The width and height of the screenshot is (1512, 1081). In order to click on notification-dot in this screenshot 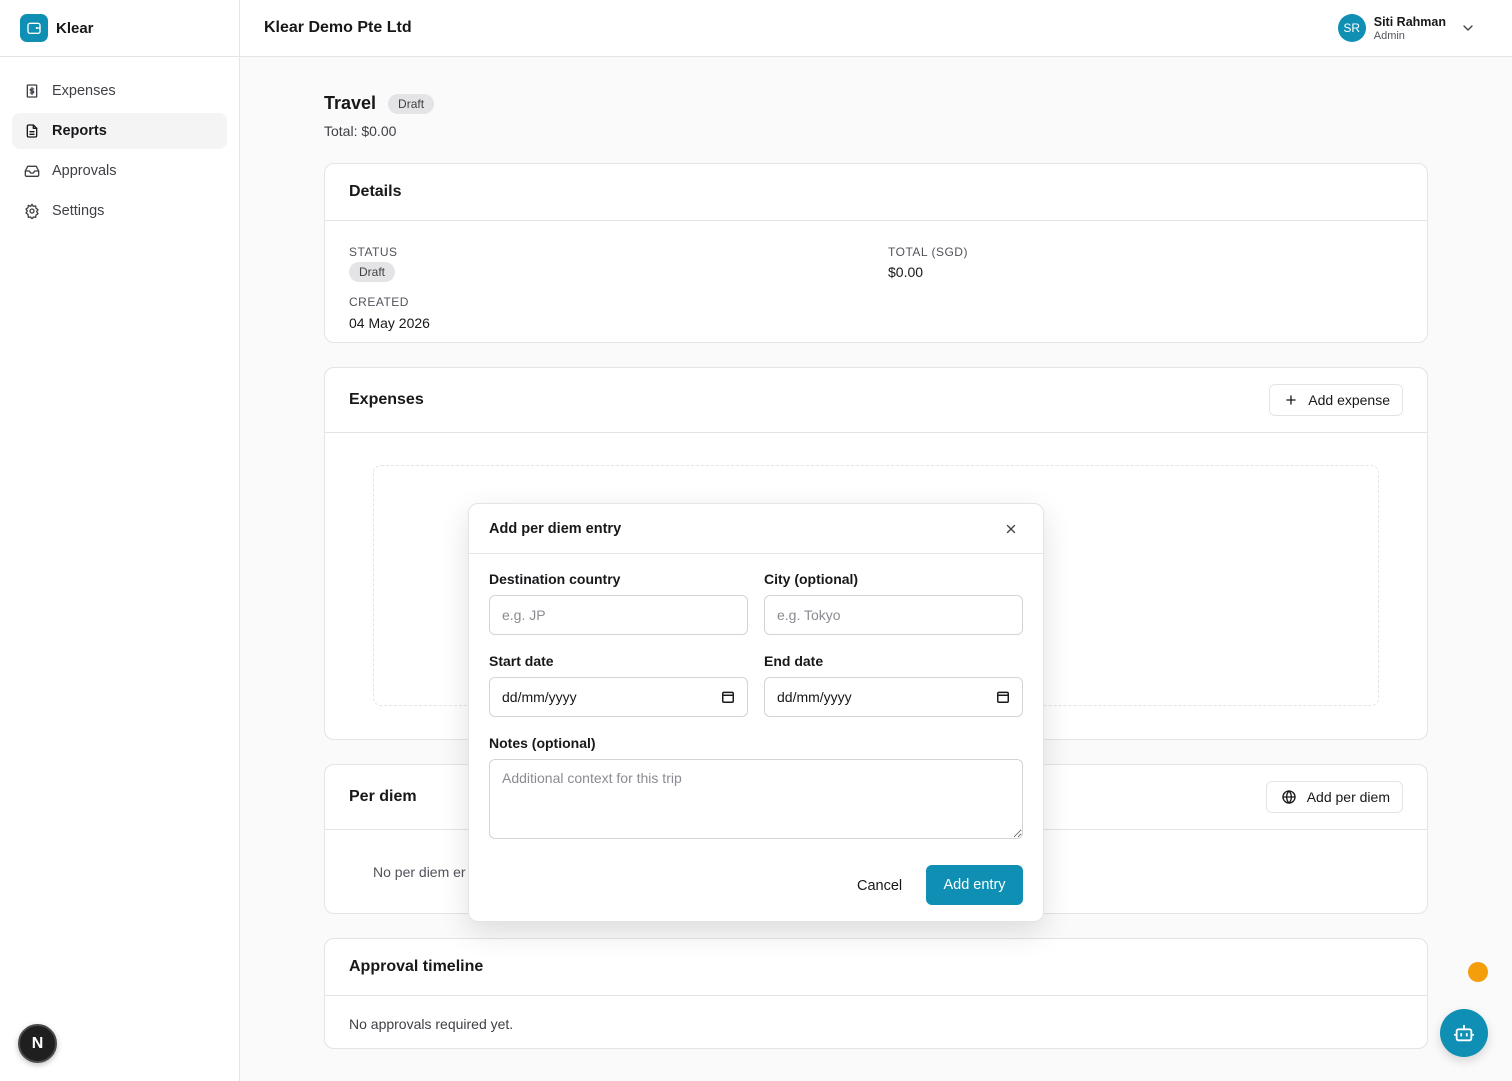, I will do `click(1478, 972)`.